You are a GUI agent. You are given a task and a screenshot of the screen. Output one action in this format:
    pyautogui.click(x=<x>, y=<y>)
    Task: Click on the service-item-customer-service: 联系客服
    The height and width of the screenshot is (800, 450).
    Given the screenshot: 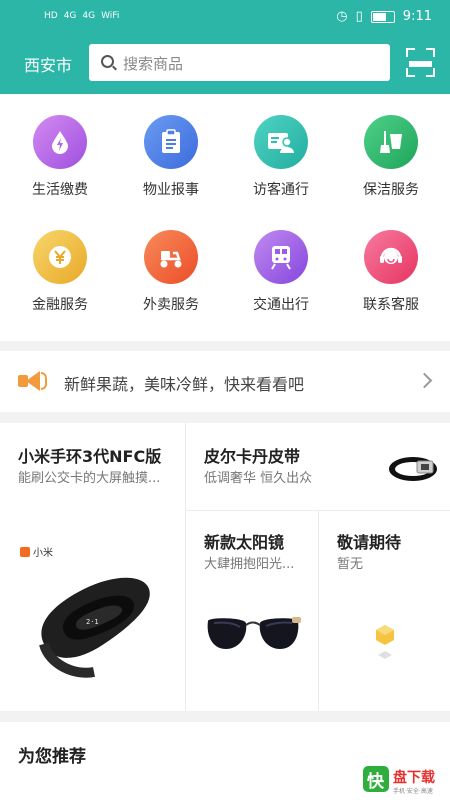 What is the action you would take?
    pyautogui.click(x=391, y=272)
    